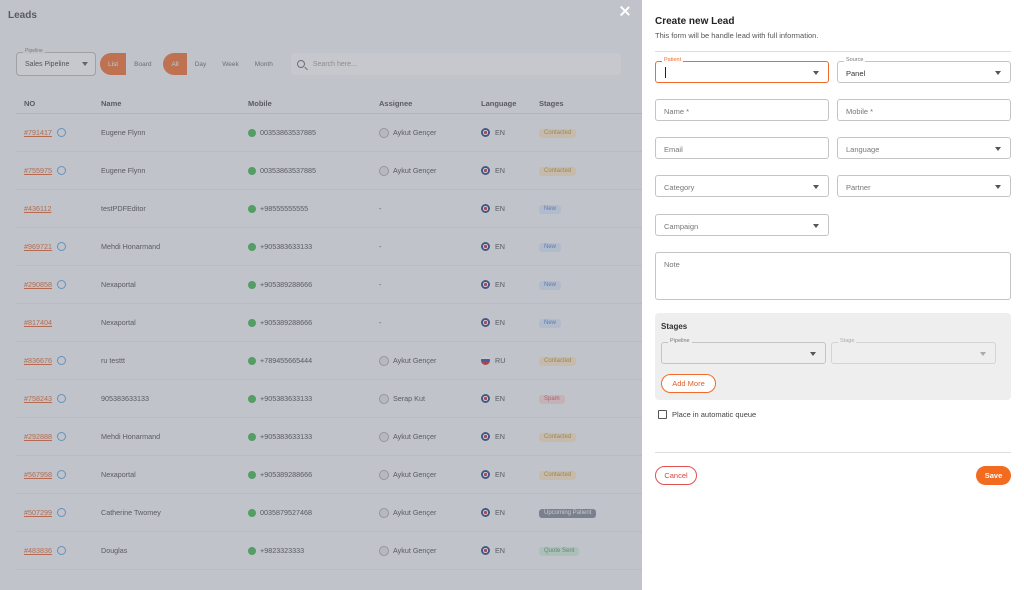 The height and width of the screenshot is (590, 1024). Describe the element at coordinates (662, 414) in the screenshot. I see `automatic-queue-checkbox` at that location.